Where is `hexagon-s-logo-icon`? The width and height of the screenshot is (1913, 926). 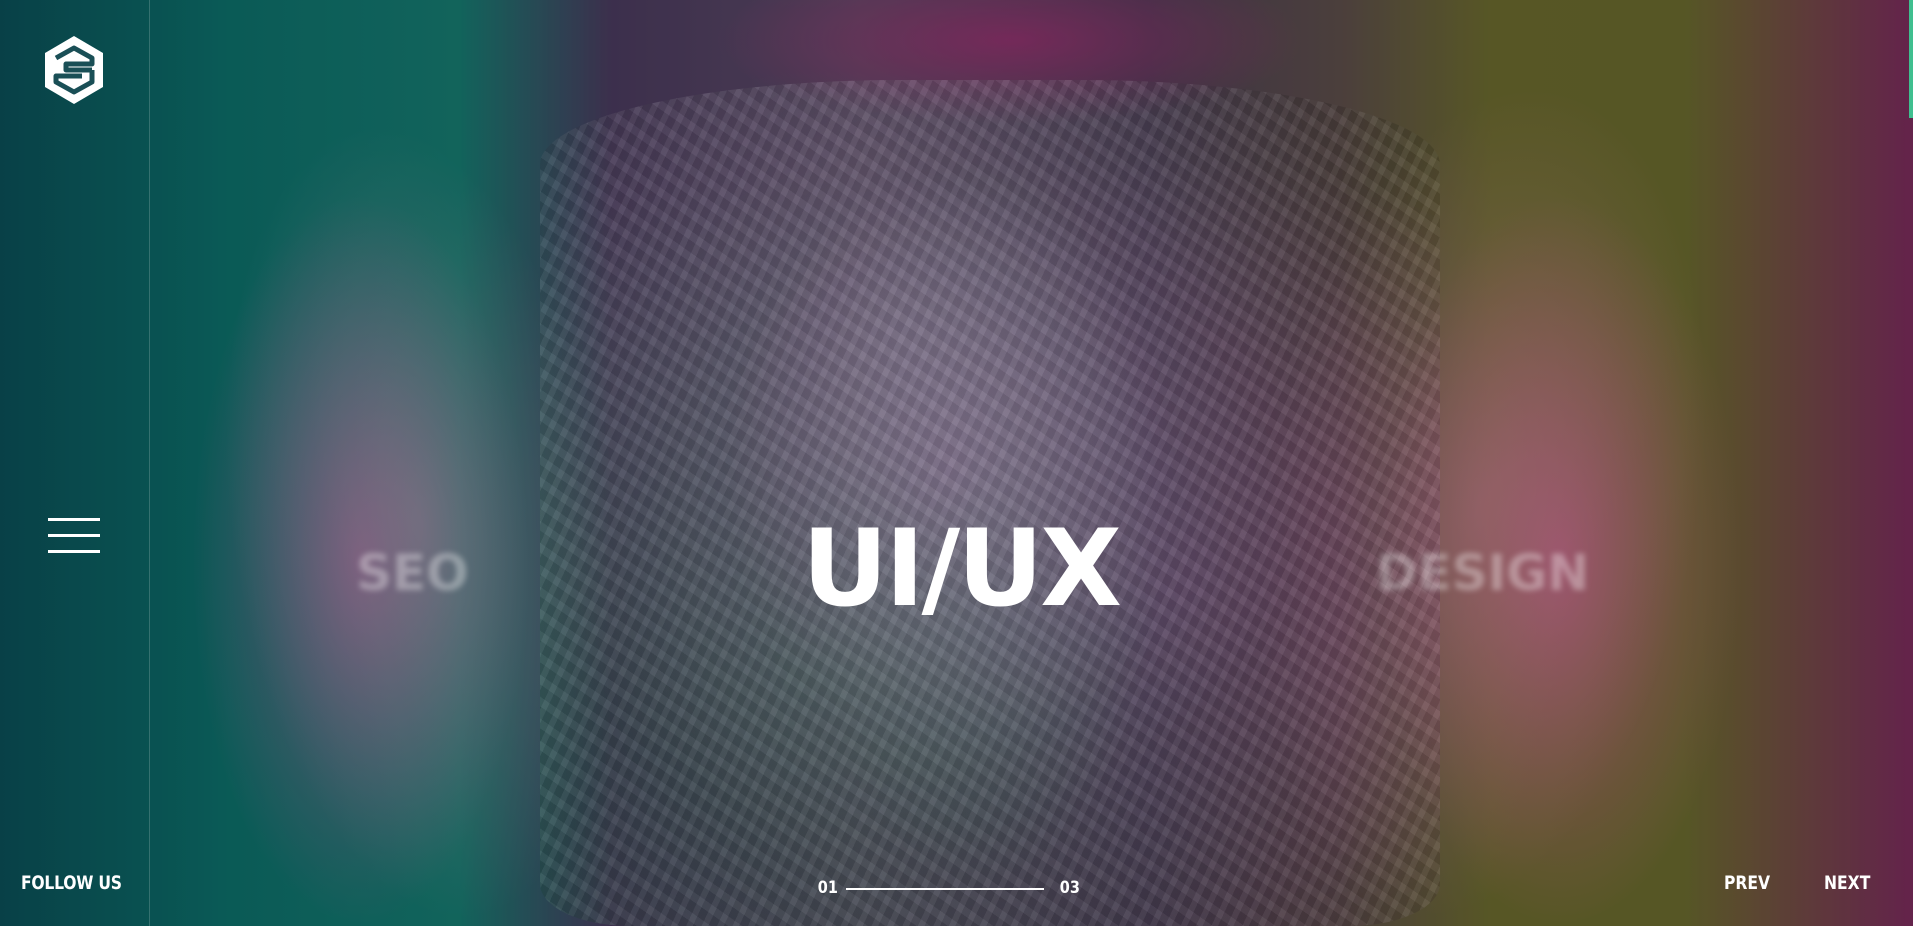
hexagon-s-logo-icon is located at coordinates (74, 70).